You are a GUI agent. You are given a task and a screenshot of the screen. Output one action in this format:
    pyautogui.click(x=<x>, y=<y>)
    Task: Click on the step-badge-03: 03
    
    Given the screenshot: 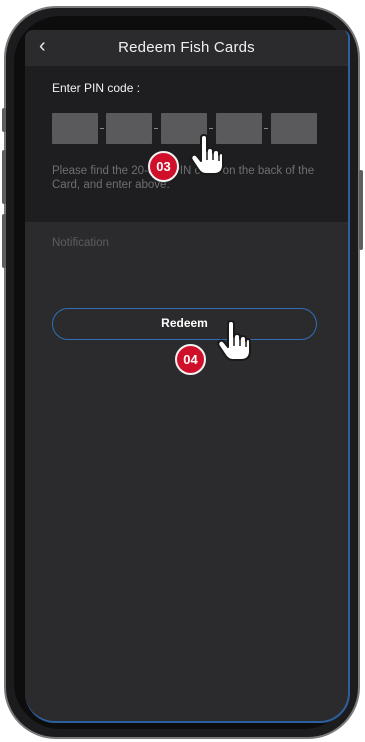 What is the action you would take?
    pyautogui.click(x=163, y=166)
    